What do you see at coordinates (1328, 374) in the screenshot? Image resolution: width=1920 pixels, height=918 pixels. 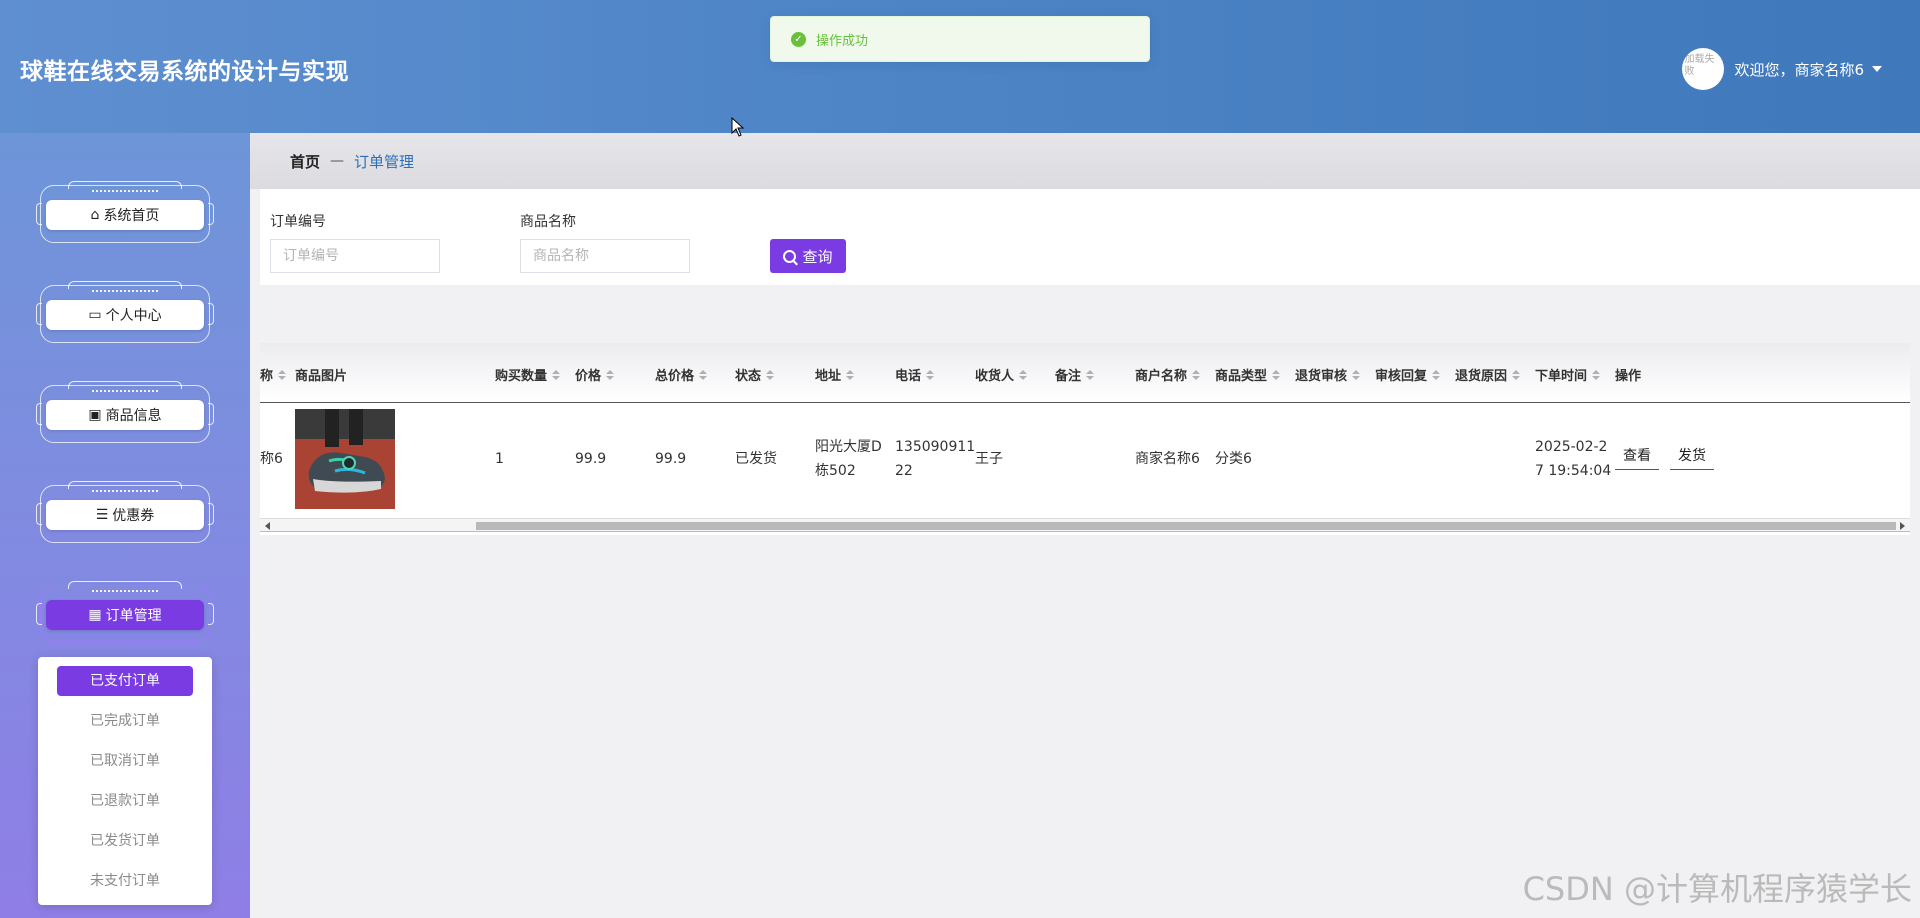 I see `column-header: 退货审核` at bounding box center [1328, 374].